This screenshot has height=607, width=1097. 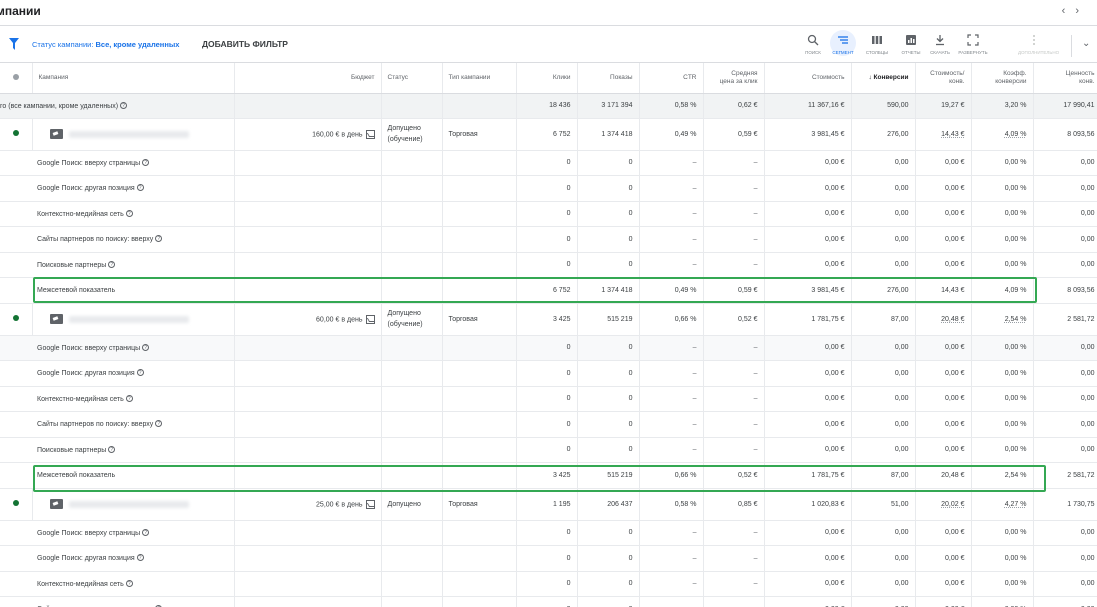 What do you see at coordinates (105, 44) in the screenshot?
I see `status-filter-chip: Статус кампании: Все, кроме удаленных` at bounding box center [105, 44].